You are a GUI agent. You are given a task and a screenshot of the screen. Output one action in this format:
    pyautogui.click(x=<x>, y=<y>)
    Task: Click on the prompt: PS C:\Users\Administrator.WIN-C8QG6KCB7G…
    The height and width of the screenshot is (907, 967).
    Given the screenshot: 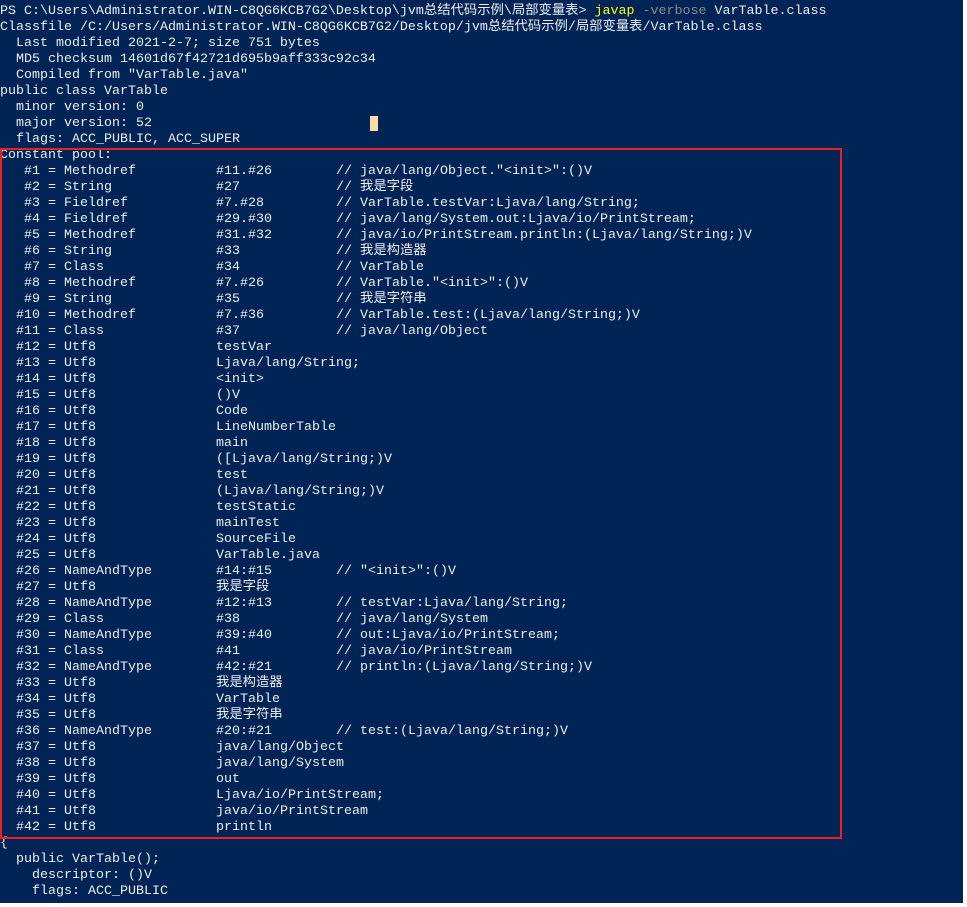 What is the action you would take?
    pyautogui.click(x=297, y=11)
    